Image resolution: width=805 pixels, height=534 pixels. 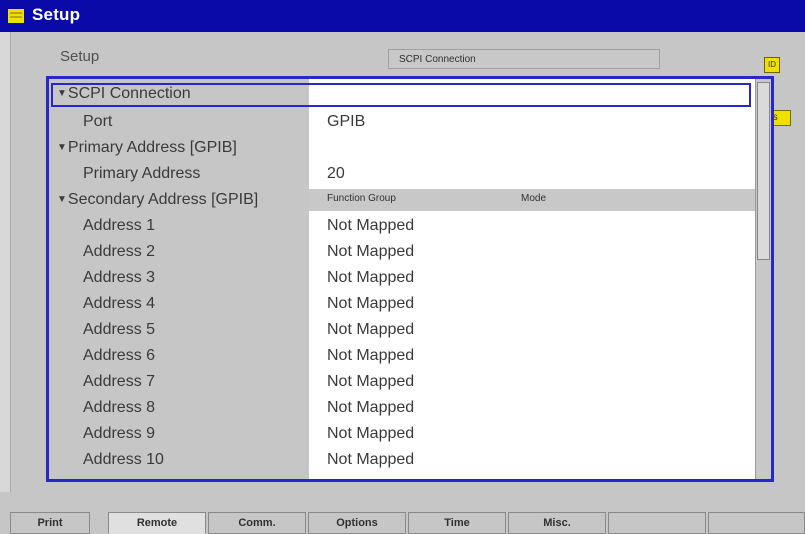 I want to click on port-value: GPIB, so click(x=346, y=122).